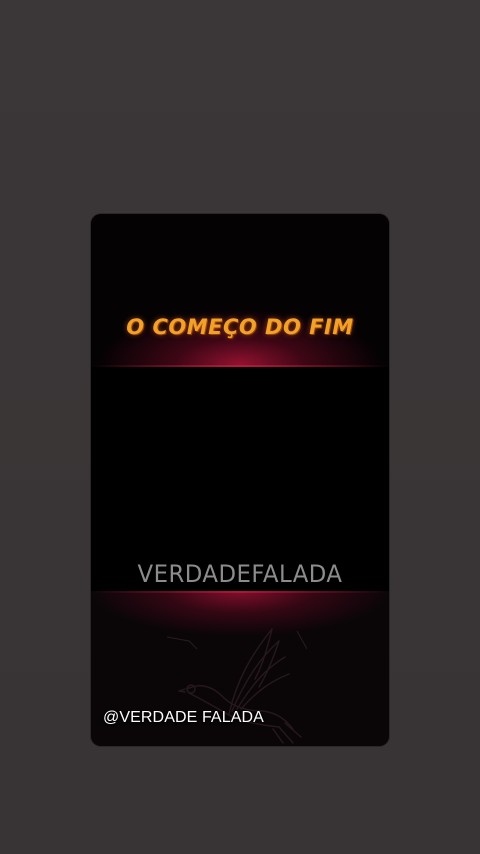 The width and height of the screenshot is (480, 854). What do you see at coordinates (240, 574) in the screenshot?
I see `watermark-text: VERDADEFALADA` at bounding box center [240, 574].